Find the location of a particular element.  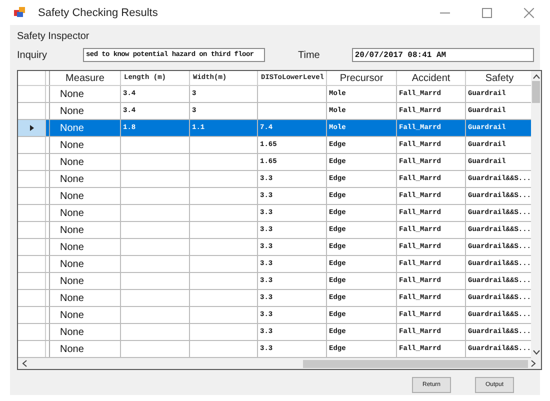

app-icon is located at coordinates (20, 12).